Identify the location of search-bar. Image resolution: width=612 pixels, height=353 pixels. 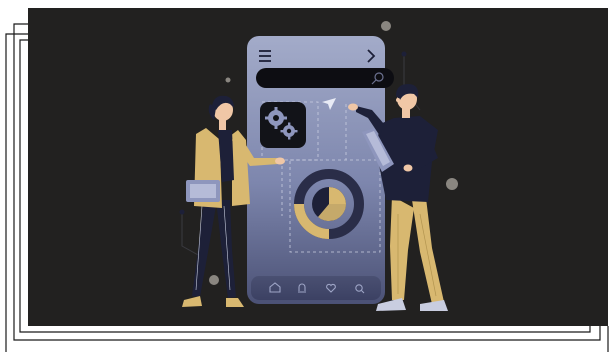
(325, 78).